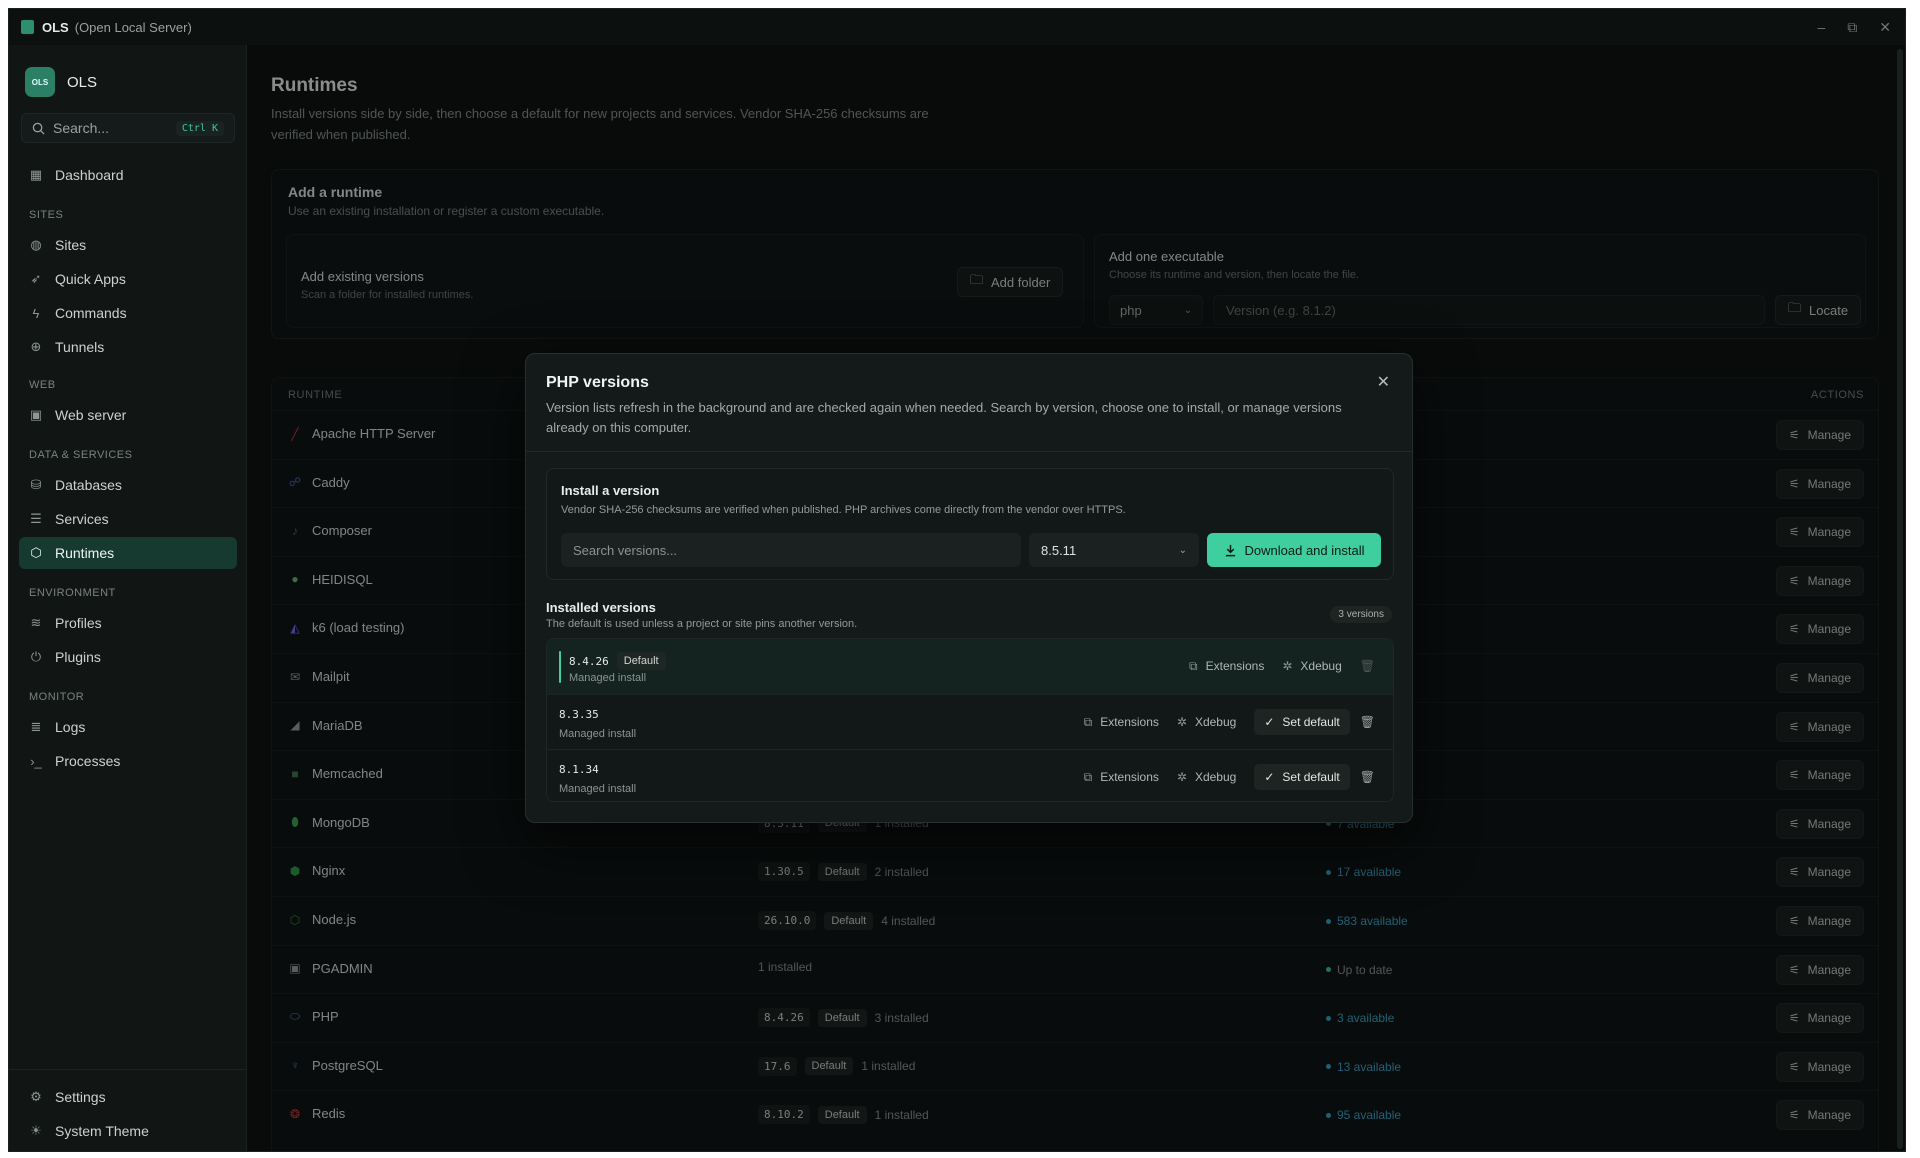  What do you see at coordinates (88, 485) in the screenshot?
I see `sidebar-item-label: Databases` at bounding box center [88, 485].